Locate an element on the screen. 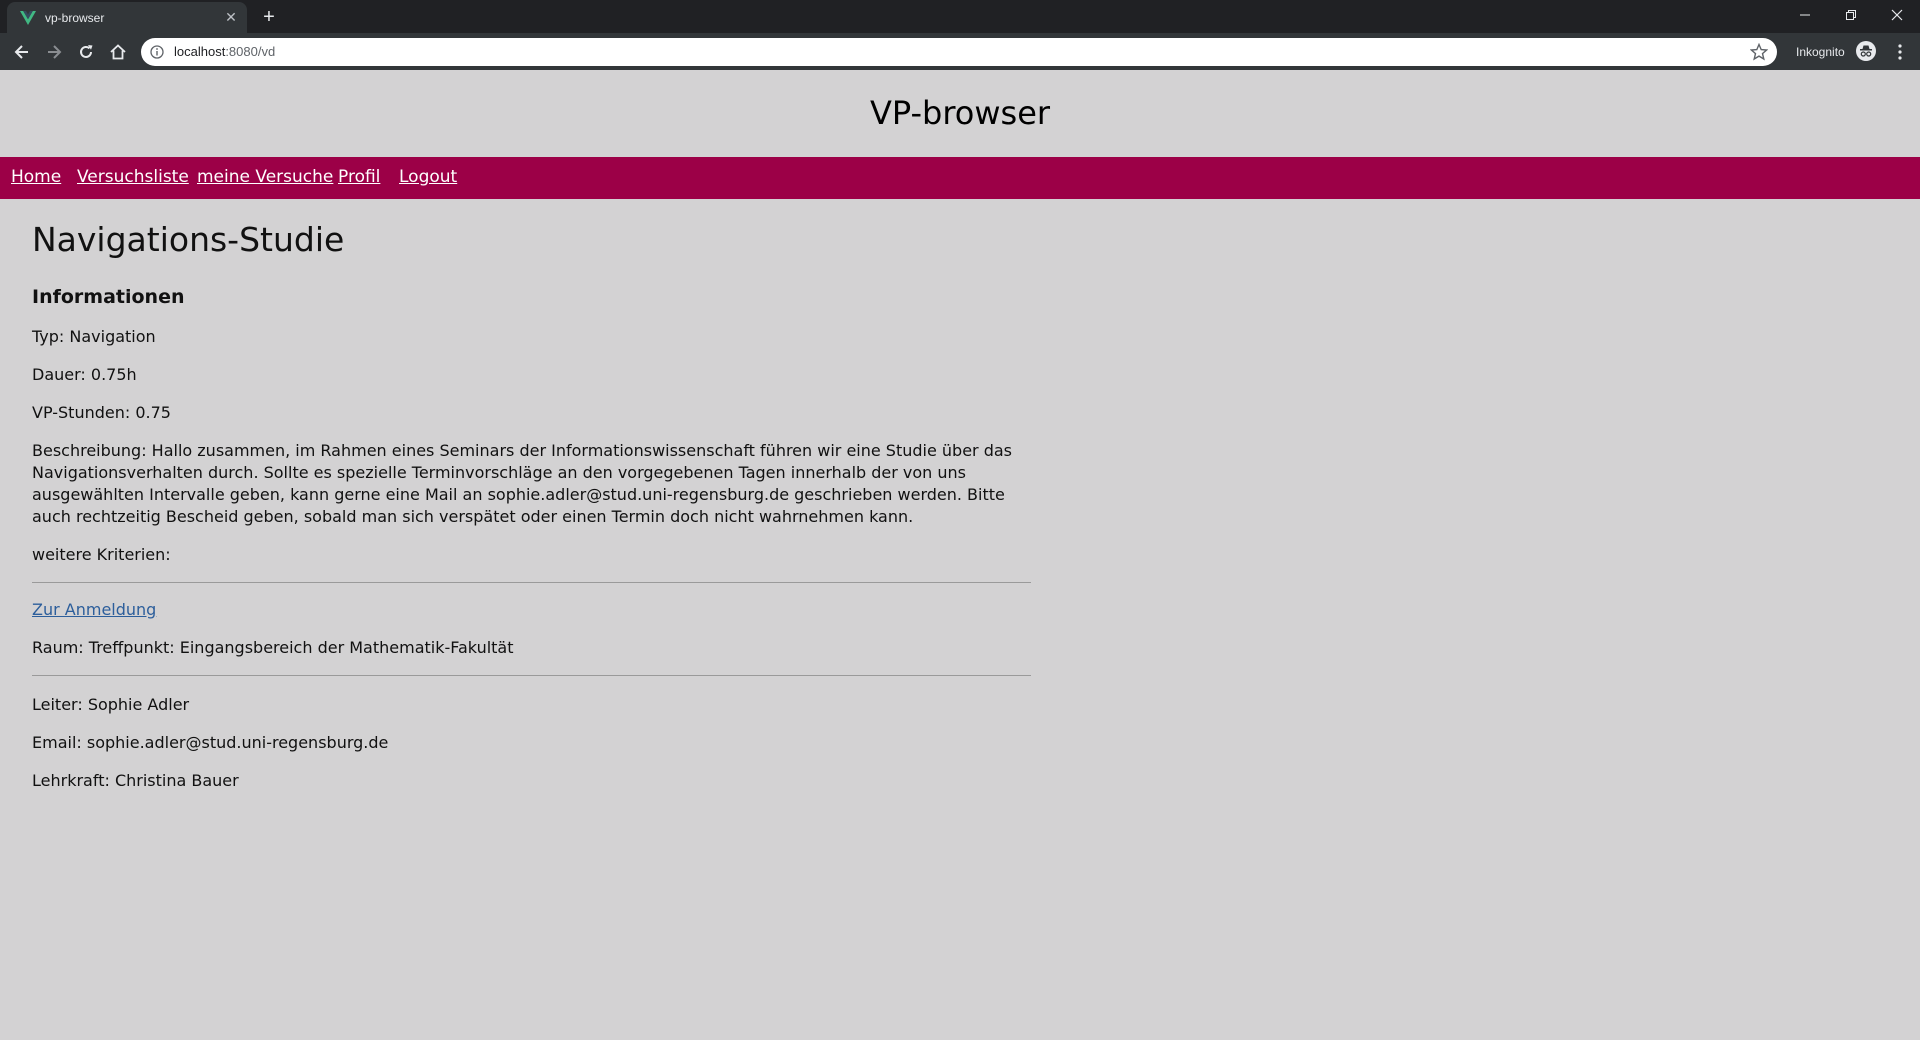  restore-icon is located at coordinates (1851, 15).